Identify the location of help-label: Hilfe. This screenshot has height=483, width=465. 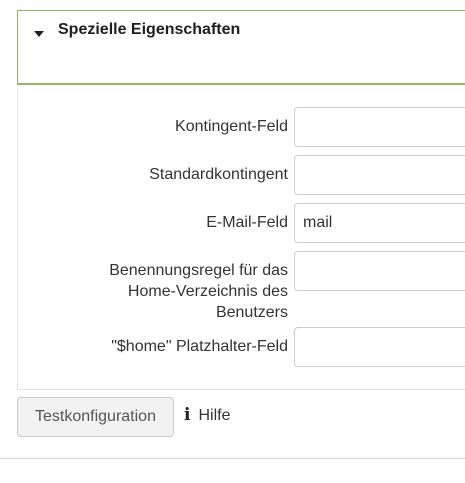
(214, 415).